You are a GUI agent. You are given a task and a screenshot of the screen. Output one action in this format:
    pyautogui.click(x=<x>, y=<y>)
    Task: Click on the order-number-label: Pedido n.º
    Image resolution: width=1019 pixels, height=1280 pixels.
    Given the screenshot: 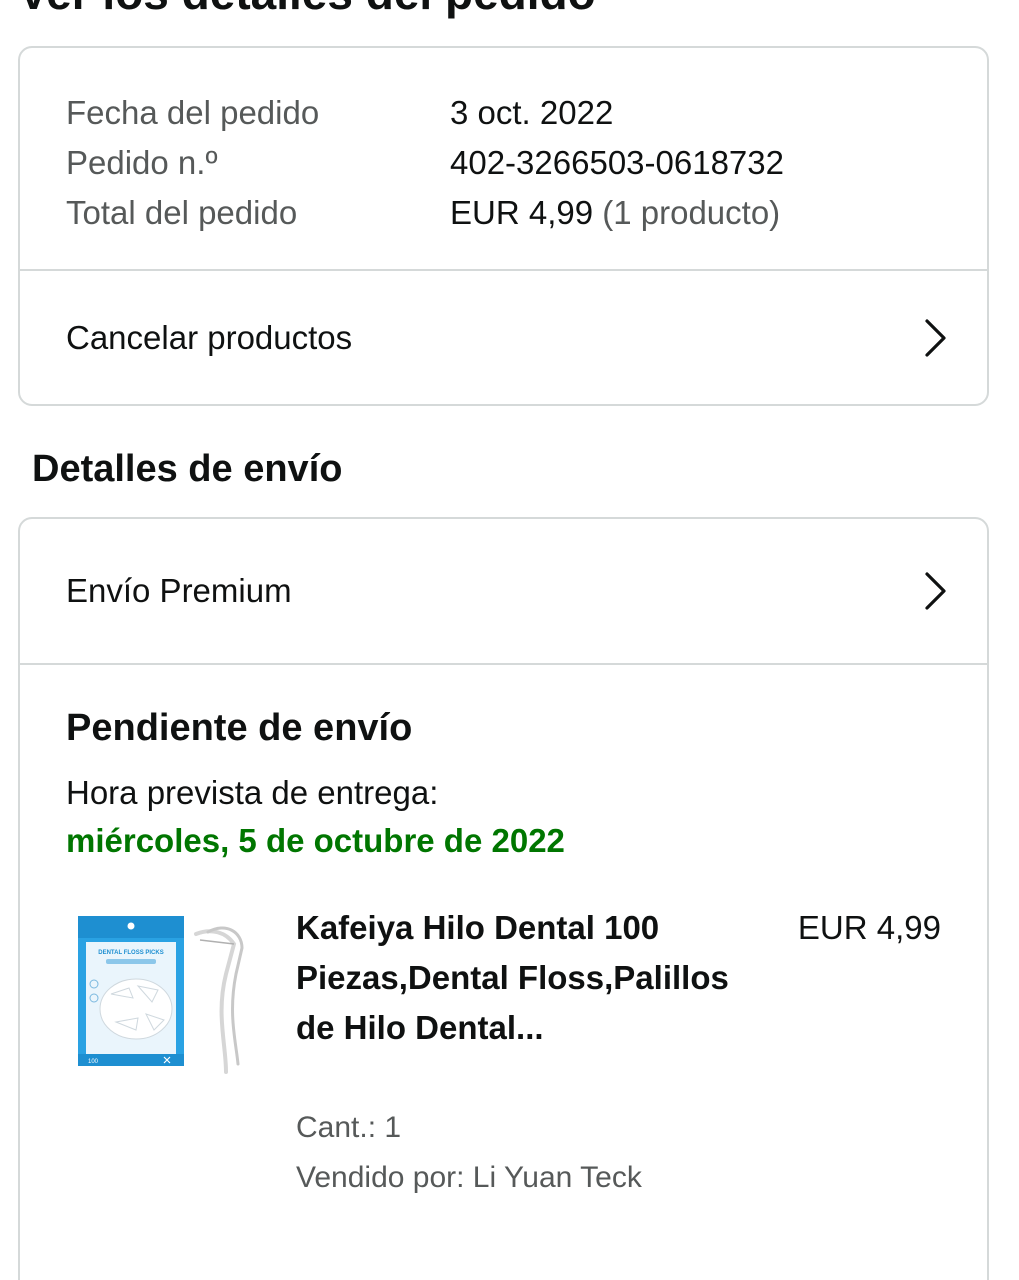 What is the action you would take?
    pyautogui.click(x=142, y=162)
    